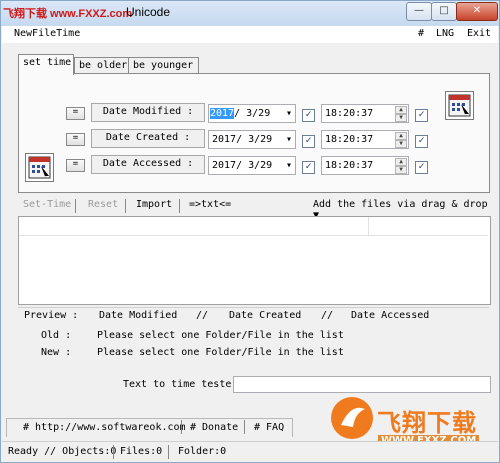 Image resolution: width=500 pixels, height=463 pixels. Describe the element at coordinates (427, 423) in the screenshot. I see `corner-watermark-text: 飞翔下载` at that location.